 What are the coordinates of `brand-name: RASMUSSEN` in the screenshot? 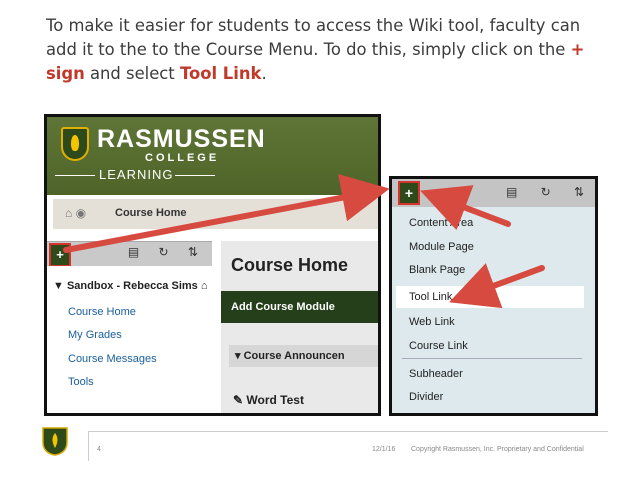 It's located at (181, 139).